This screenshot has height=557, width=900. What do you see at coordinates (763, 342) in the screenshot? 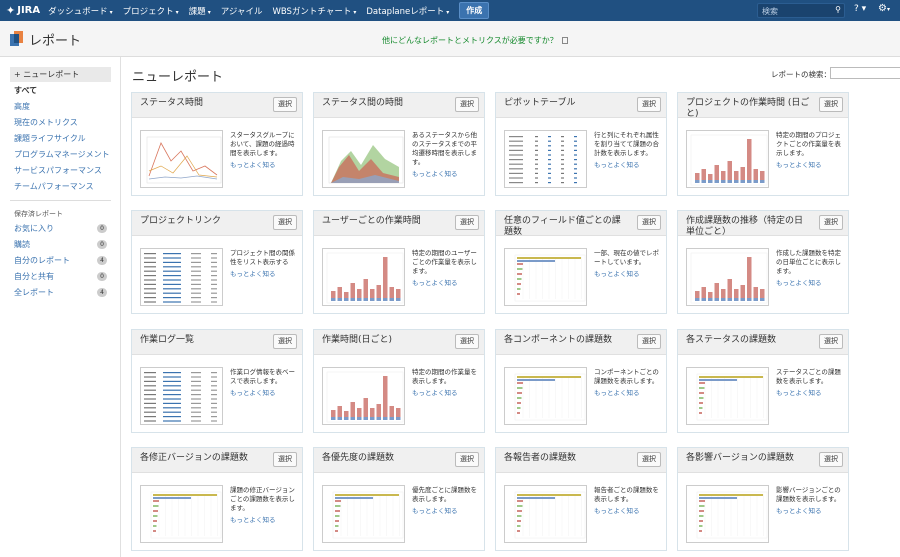
I see `report-card-header: 各ステータスの課題数 選択` at bounding box center [763, 342].